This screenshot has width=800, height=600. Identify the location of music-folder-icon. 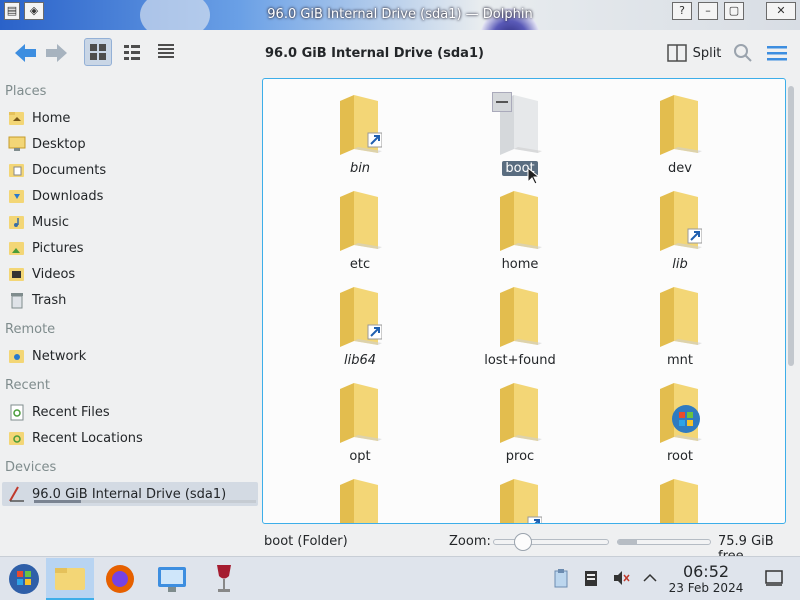
(17, 222).